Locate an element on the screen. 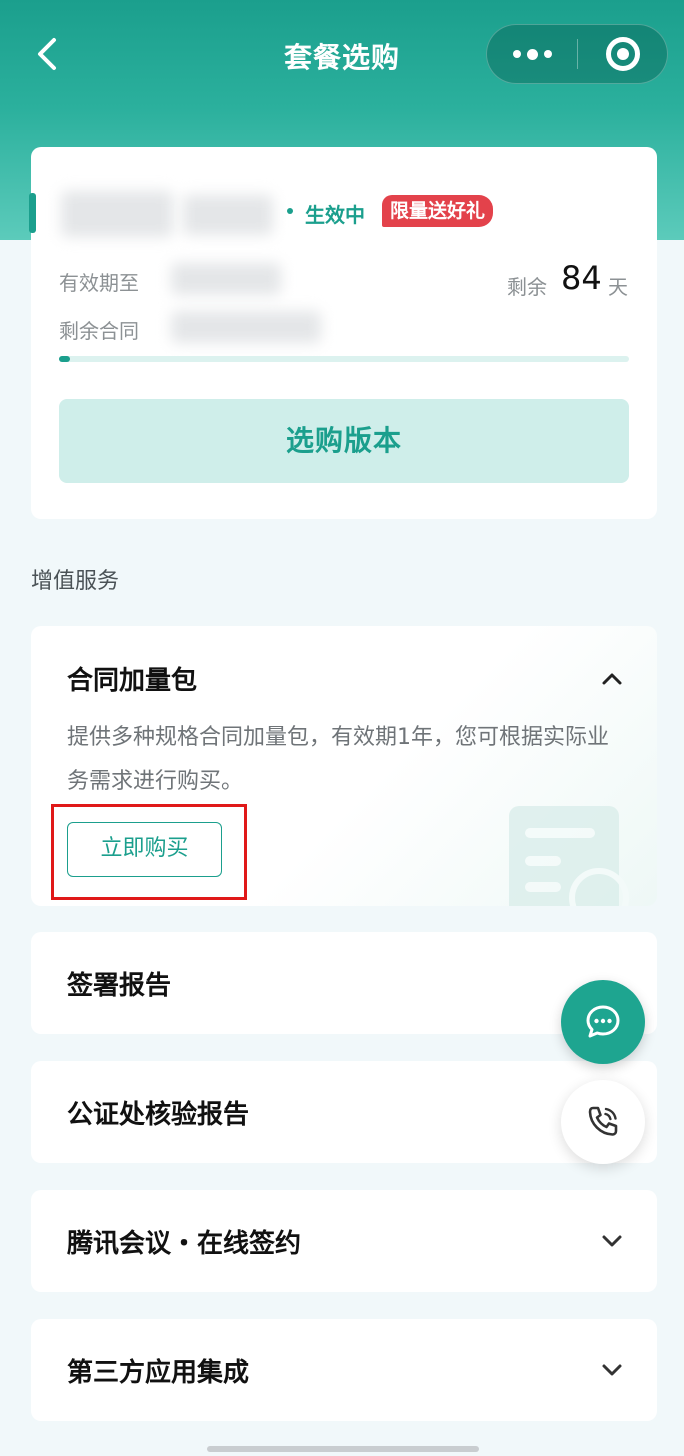 The width and height of the screenshot is (684, 1456). validity-progress-fill is located at coordinates (65, 359).